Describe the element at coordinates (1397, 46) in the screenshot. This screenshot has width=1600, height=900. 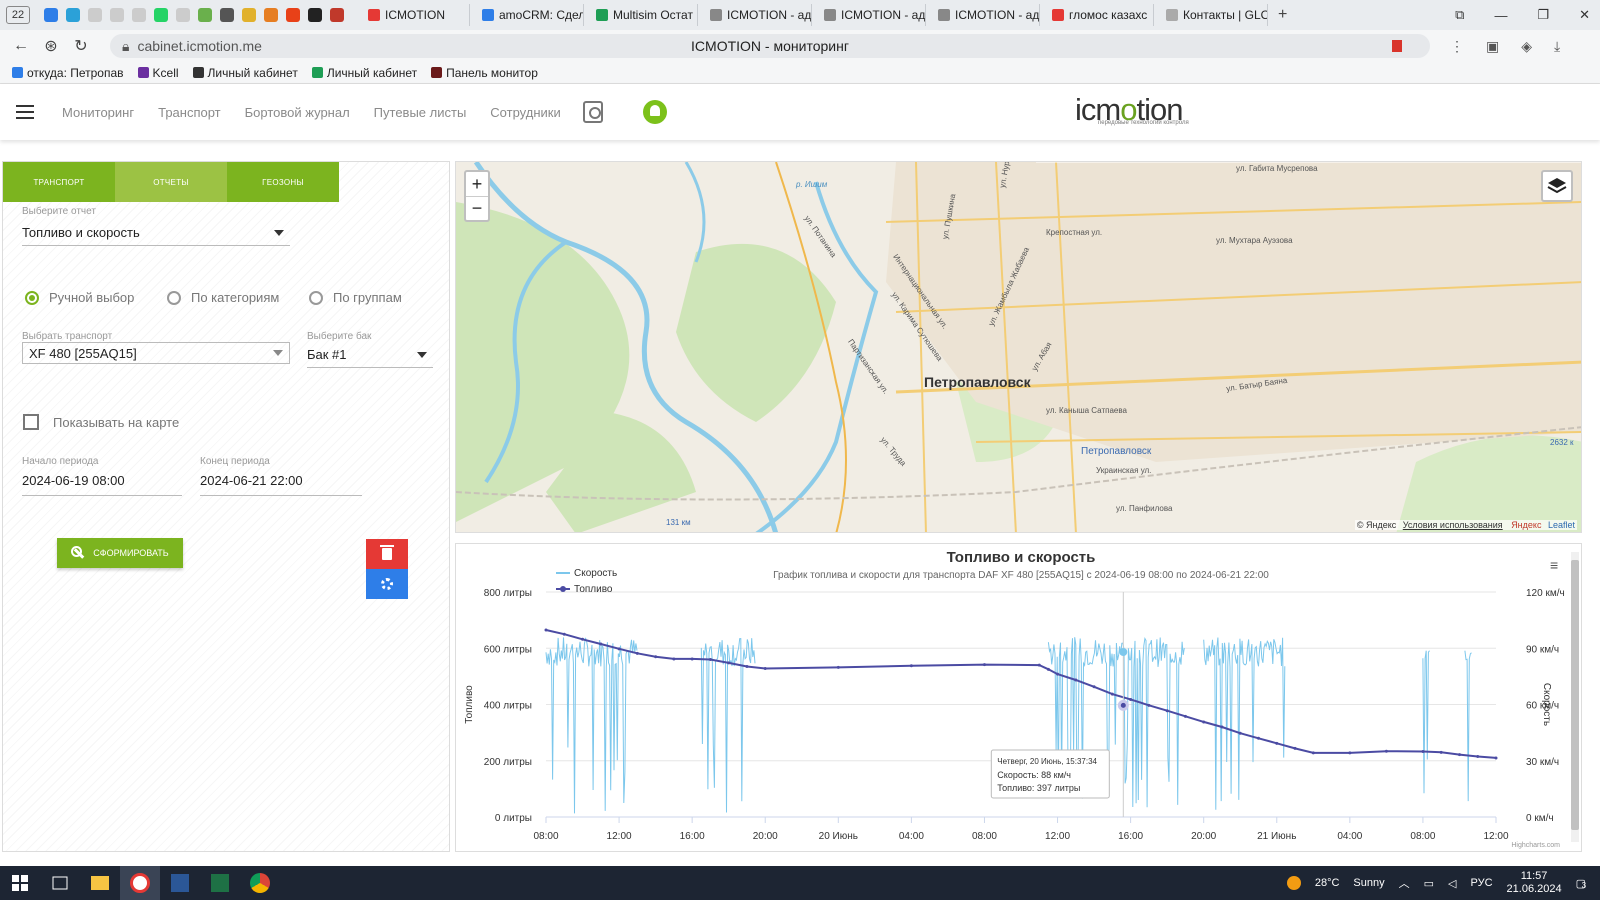
I see `bookmark-icon` at that location.